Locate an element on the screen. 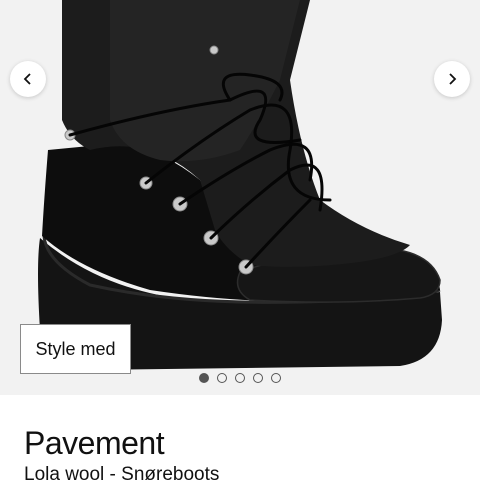  product-name: Lola wool - Snøreboots is located at coordinates (122, 472).